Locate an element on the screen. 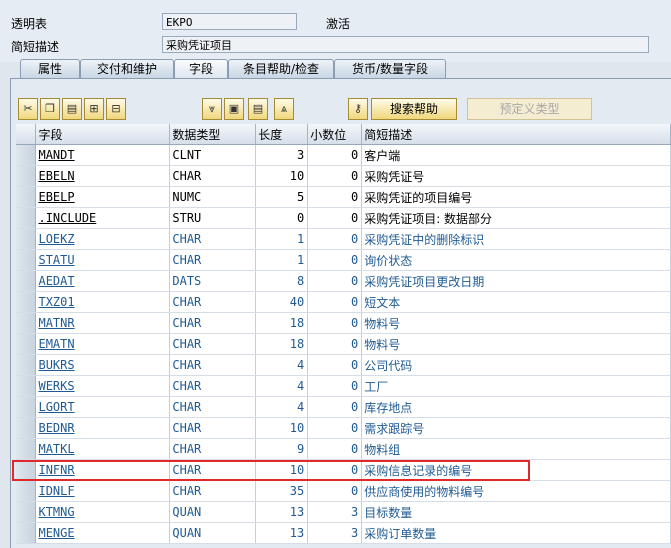 Image resolution: width=671 pixels, height=548 pixels. tab-attributes: 属性 is located at coordinates (50, 68).